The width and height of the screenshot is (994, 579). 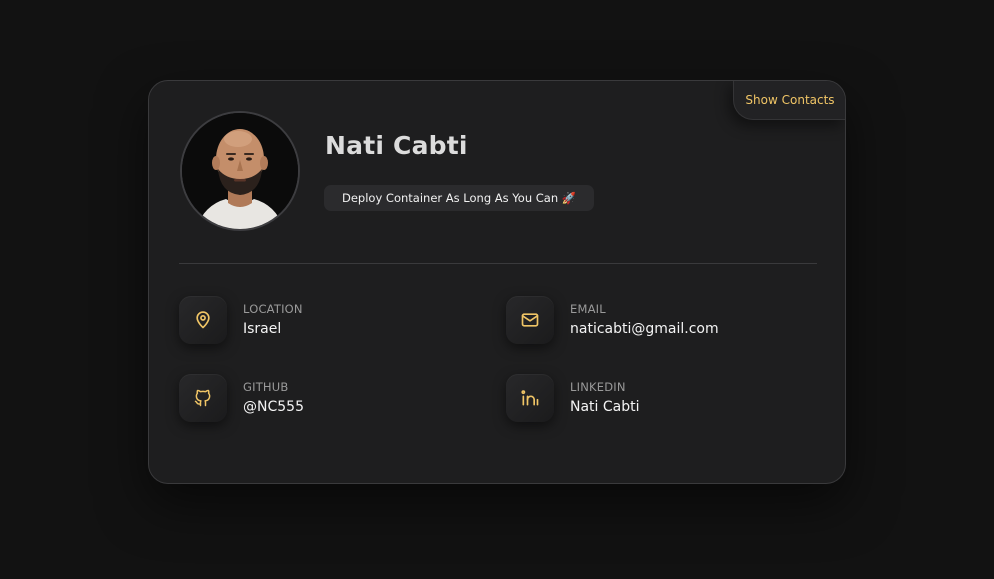 What do you see at coordinates (598, 387) in the screenshot?
I see `contact-label: LINKEDIN` at bounding box center [598, 387].